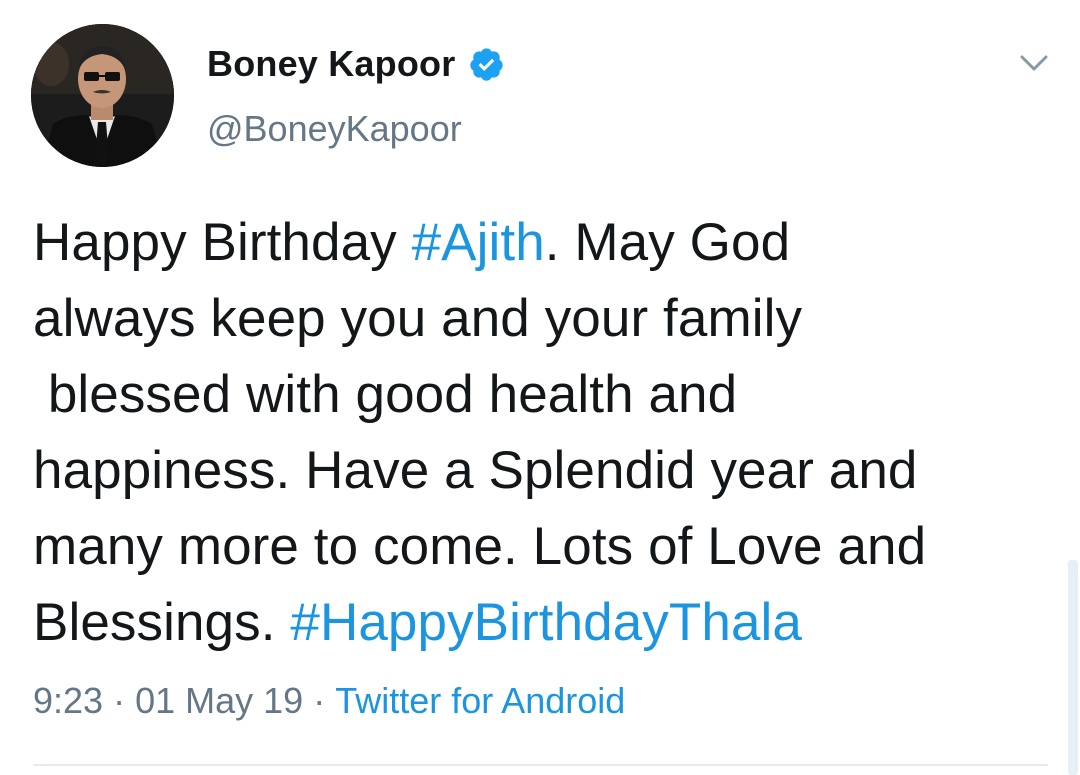 This screenshot has height=775, width=1080. Describe the element at coordinates (334, 129) in the screenshot. I see `author-handle: @BoneyKapoor` at that location.